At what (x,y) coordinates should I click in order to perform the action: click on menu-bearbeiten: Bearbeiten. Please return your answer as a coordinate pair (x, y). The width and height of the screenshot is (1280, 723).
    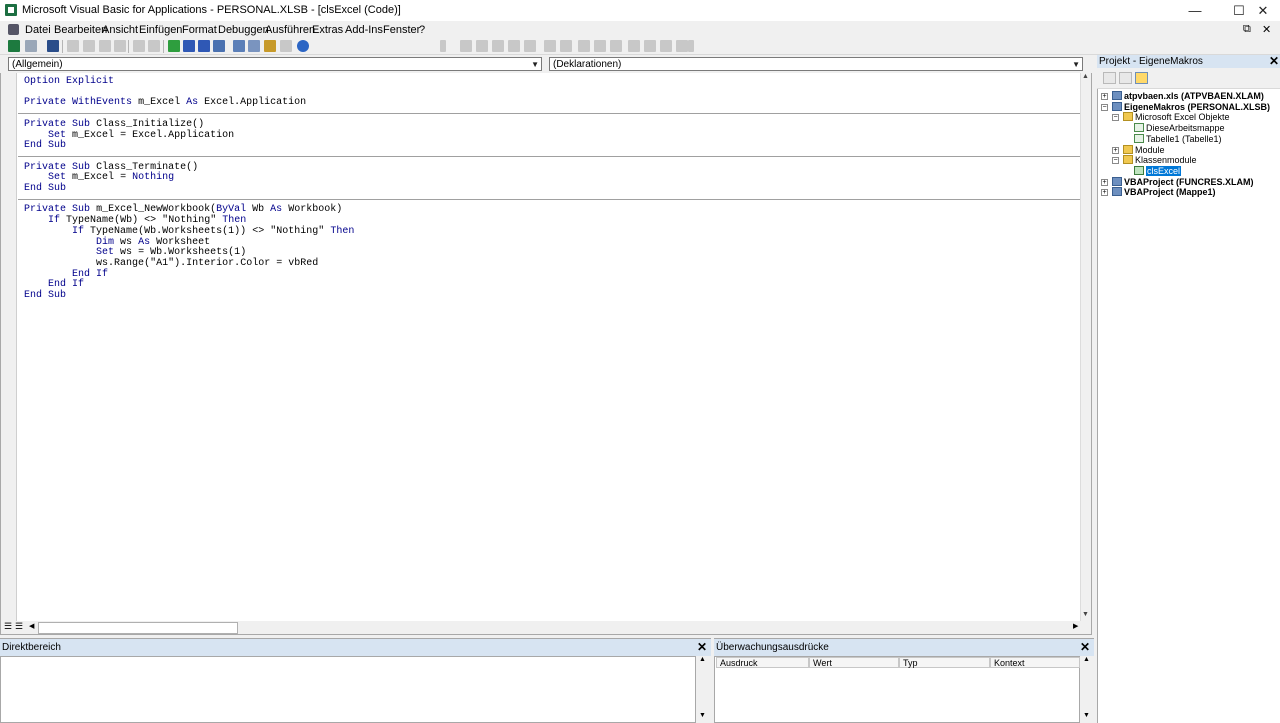
    Looking at the image, I should click on (80, 30).